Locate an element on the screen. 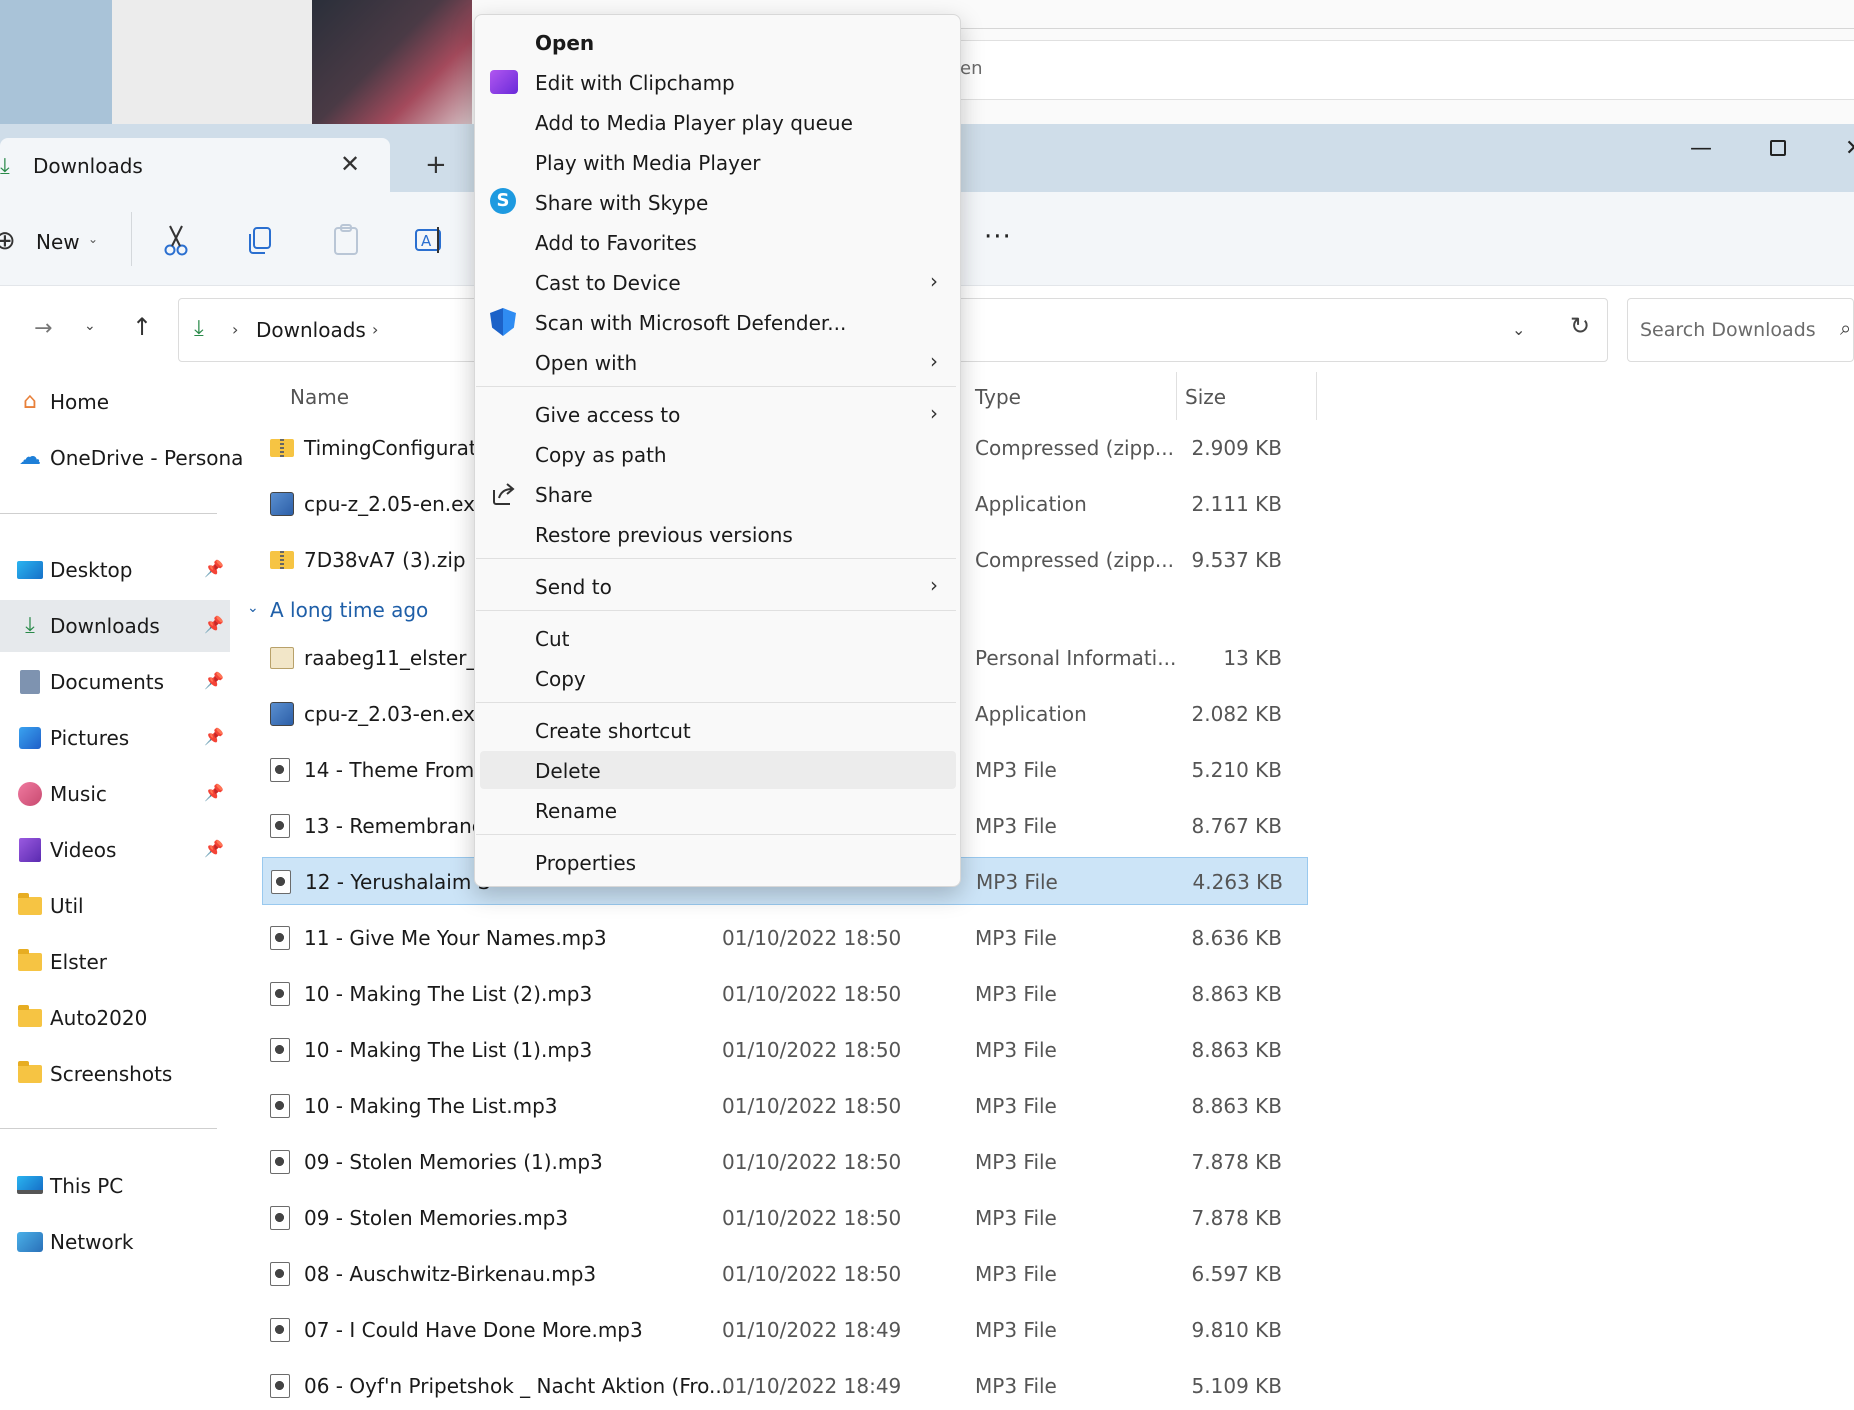 This screenshot has width=1854, height=1410. menu-item-open-with: Open with › is located at coordinates (718, 362).